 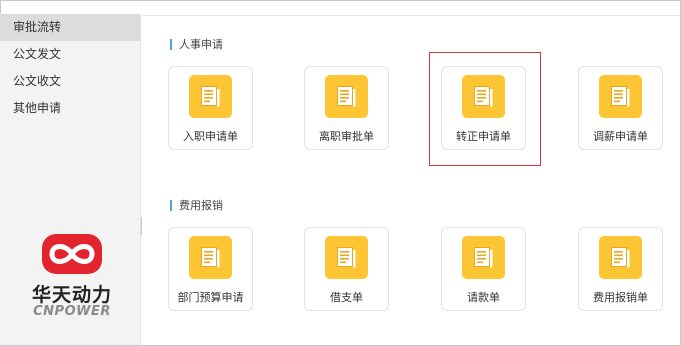 I want to click on logo-mark-icon, so click(x=72, y=254).